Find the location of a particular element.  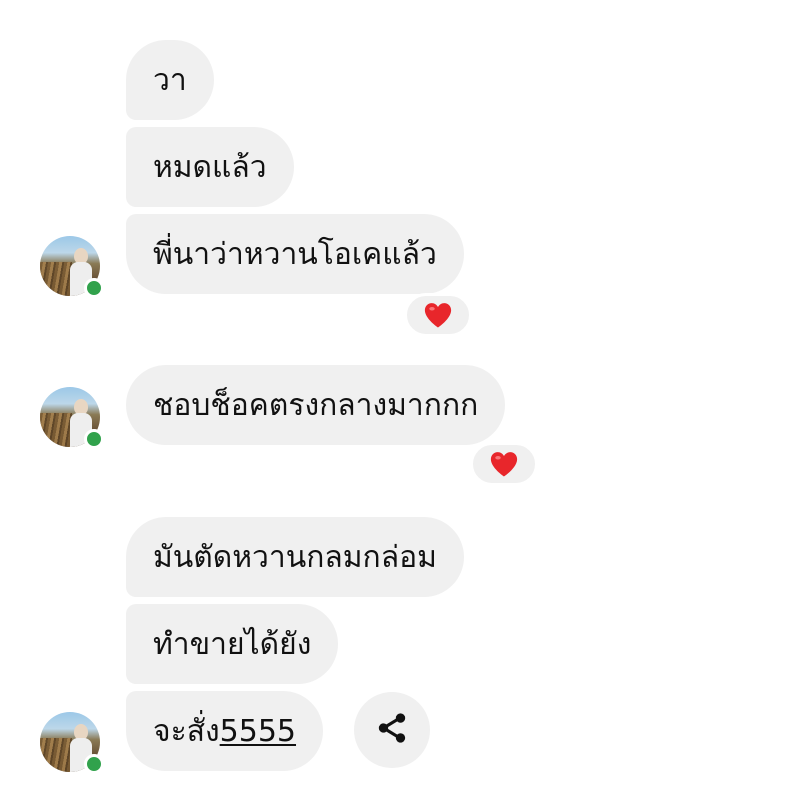

message-bubble: วา is located at coordinates (170, 80).